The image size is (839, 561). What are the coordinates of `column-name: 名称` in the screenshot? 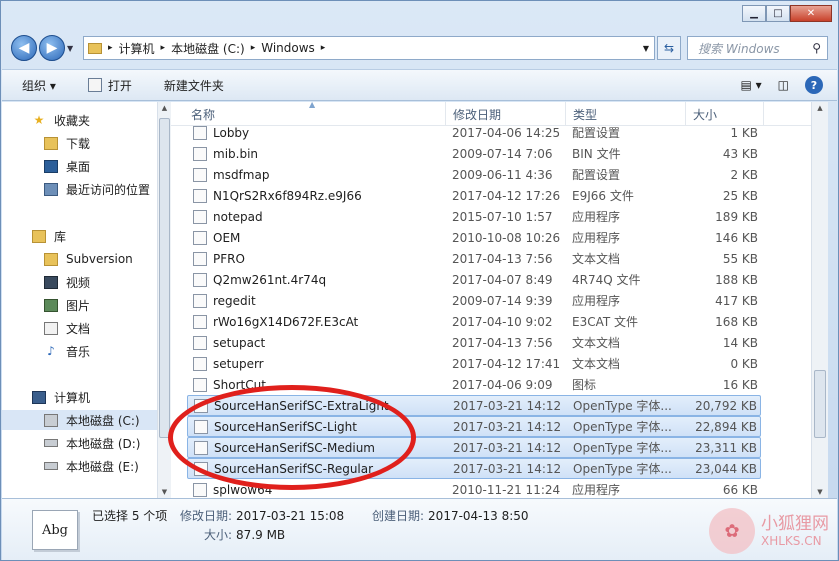 It's located at (203, 114).